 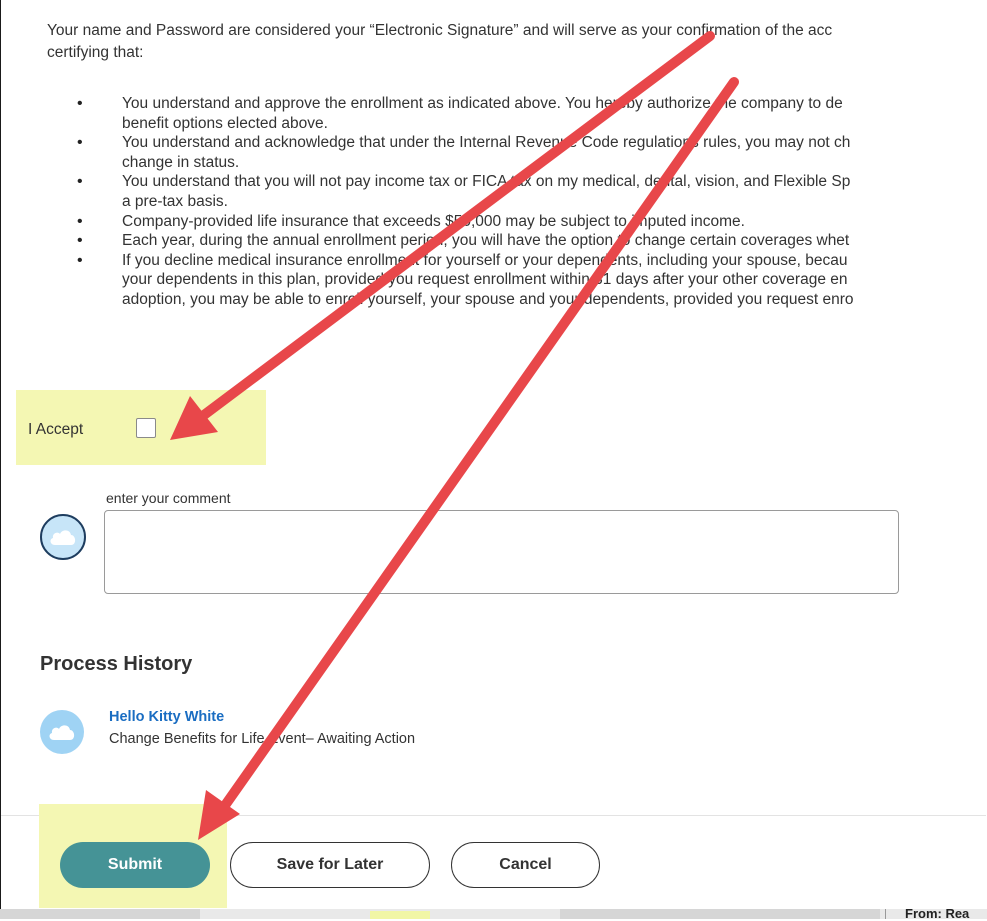 I want to click on history-user-link: Hello Kitty White, so click(x=166, y=717).